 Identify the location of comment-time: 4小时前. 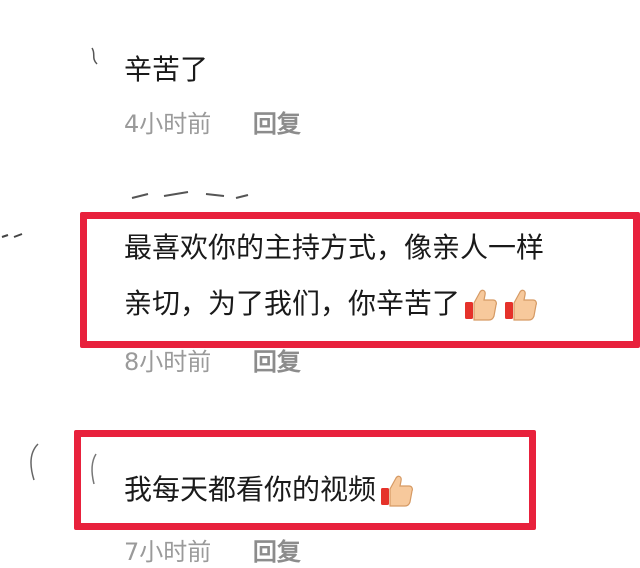
(168, 124).